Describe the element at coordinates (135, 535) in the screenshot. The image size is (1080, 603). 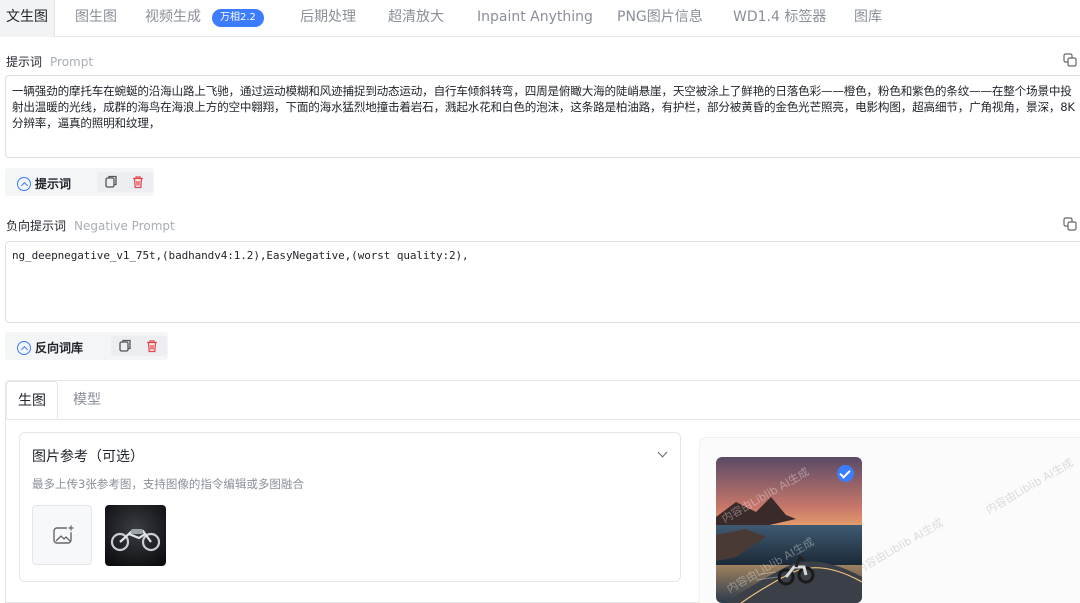
I see `reference-thumbnail` at that location.